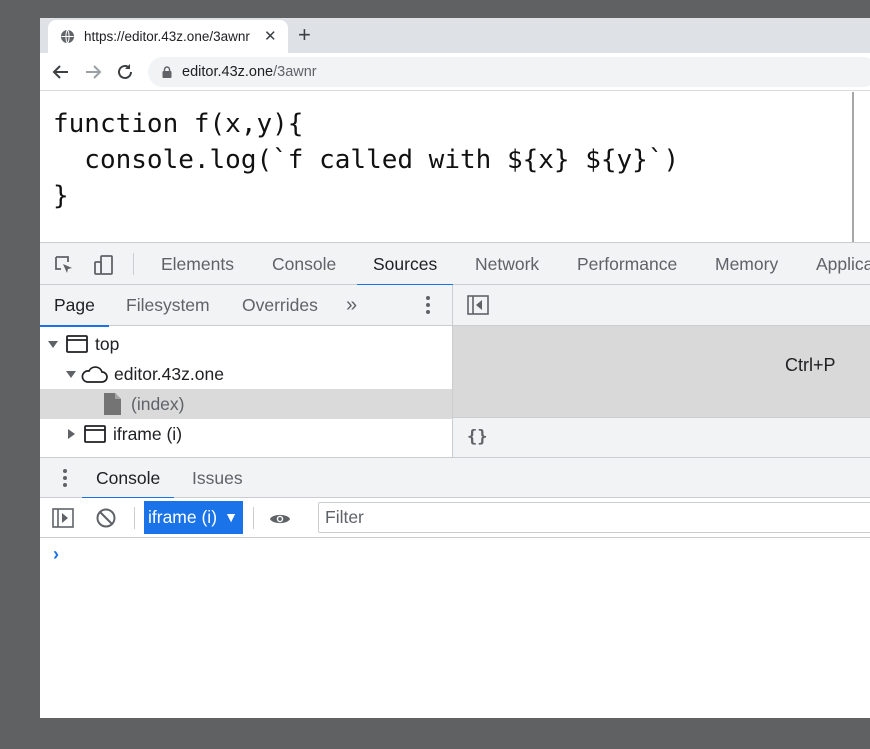 Image resolution: width=870 pixels, height=749 pixels. I want to click on browser-toolbar: editor.43z.one/3awnr, so click(455, 72).